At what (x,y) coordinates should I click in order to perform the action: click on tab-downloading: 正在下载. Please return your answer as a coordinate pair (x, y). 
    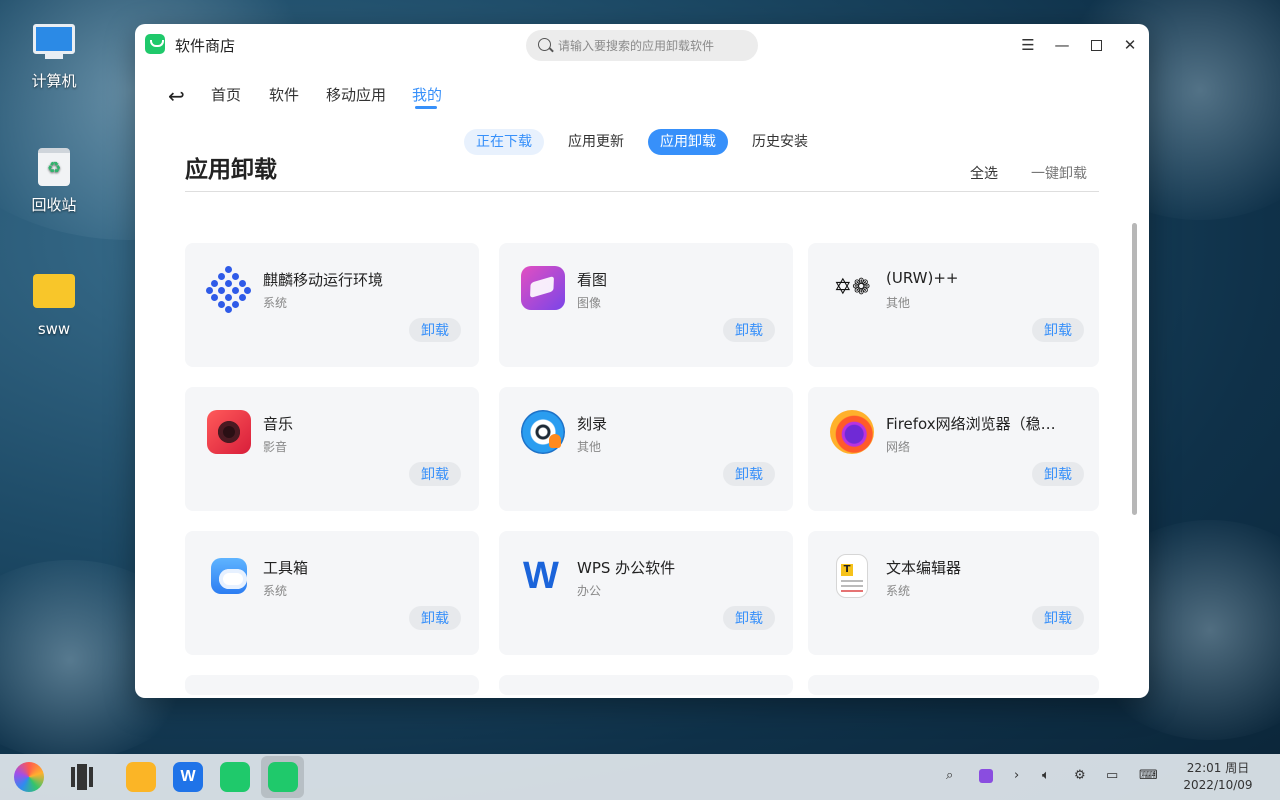
    Looking at the image, I should click on (504, 142).